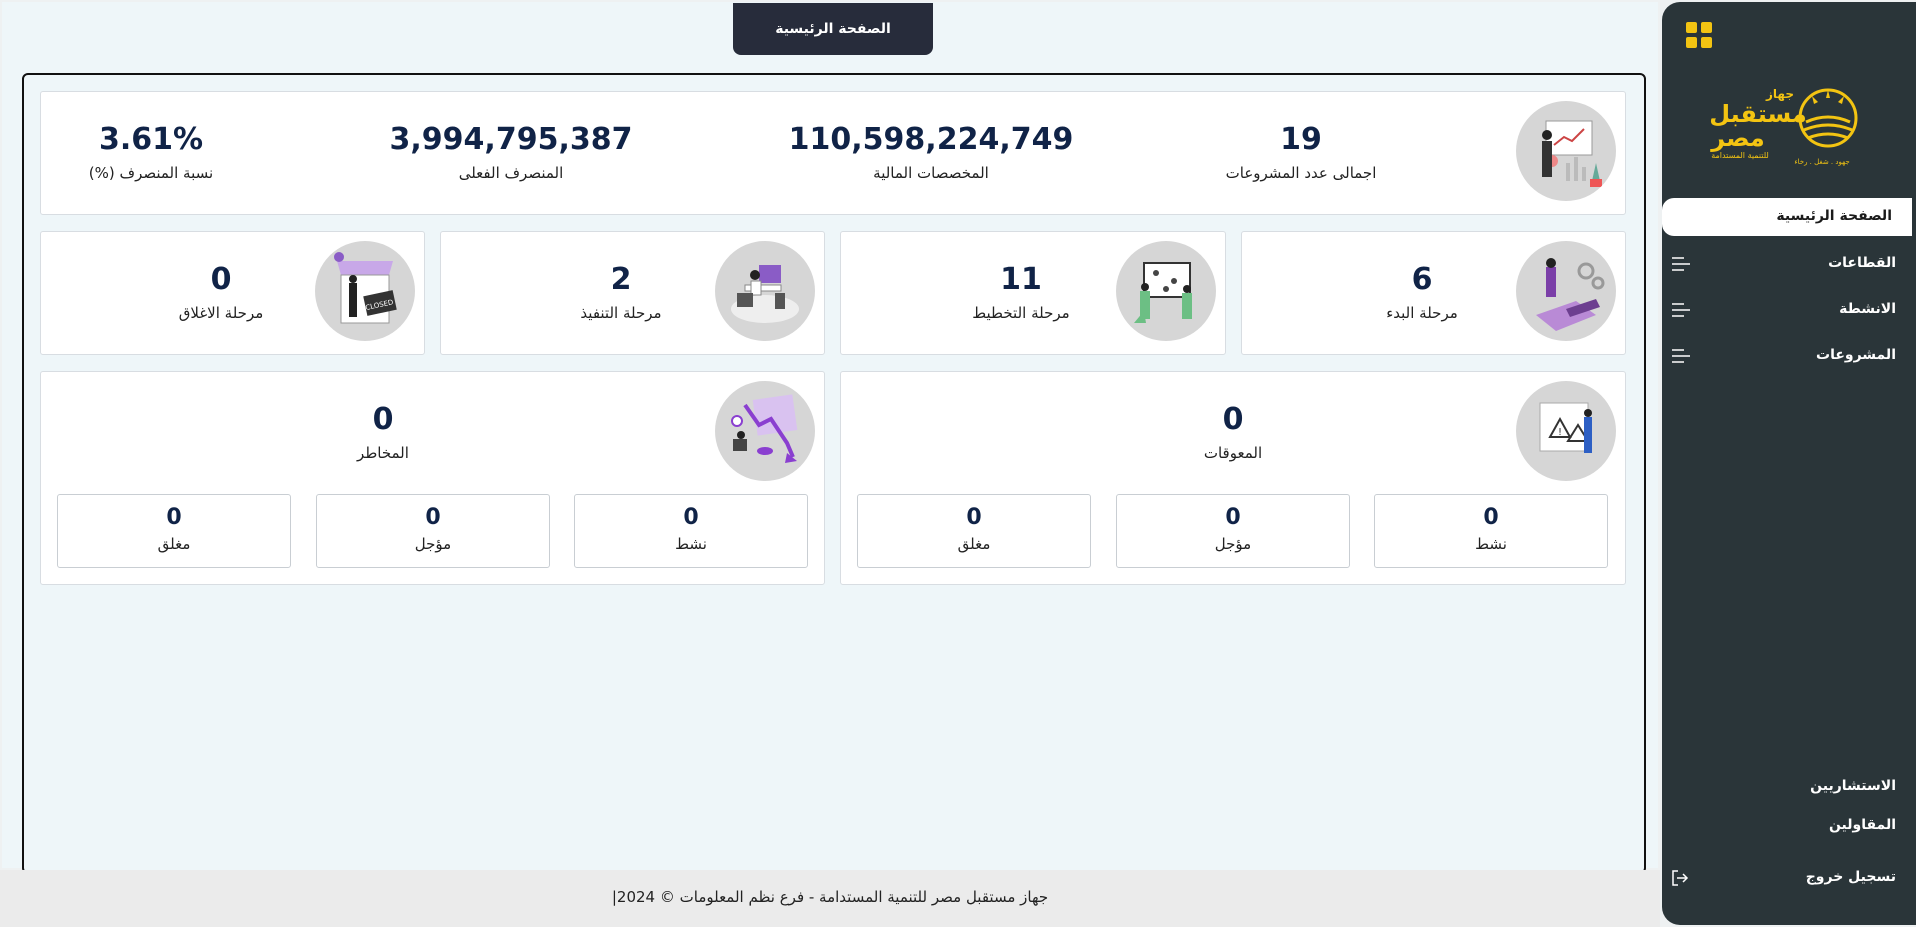  I want to click on brand-slogan: جهود . شغل . رخاء, so click(1821, 162).